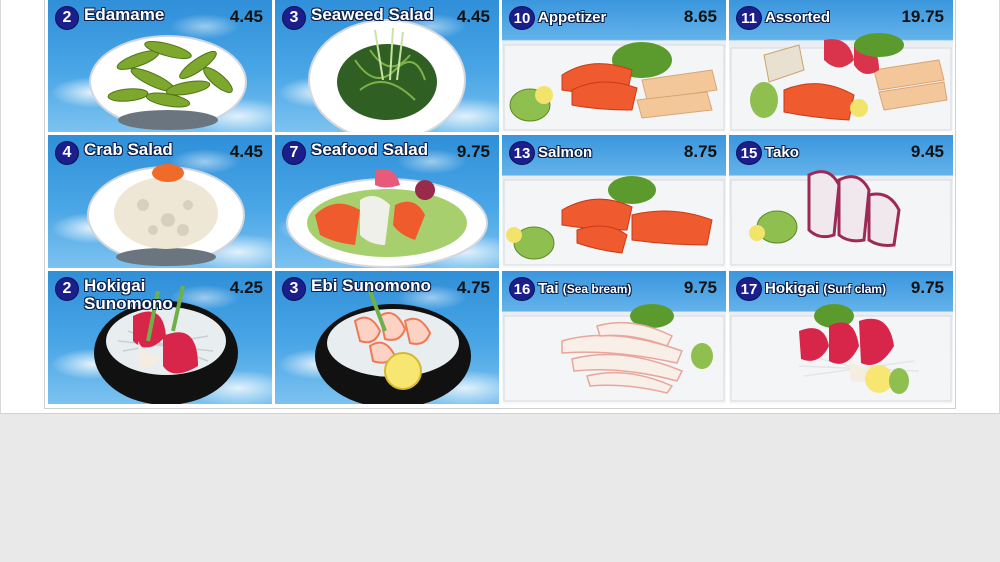 This screenshot has width=1000, height=562. I want to click on item-name: Seaweed Salad, so click(372, 14).